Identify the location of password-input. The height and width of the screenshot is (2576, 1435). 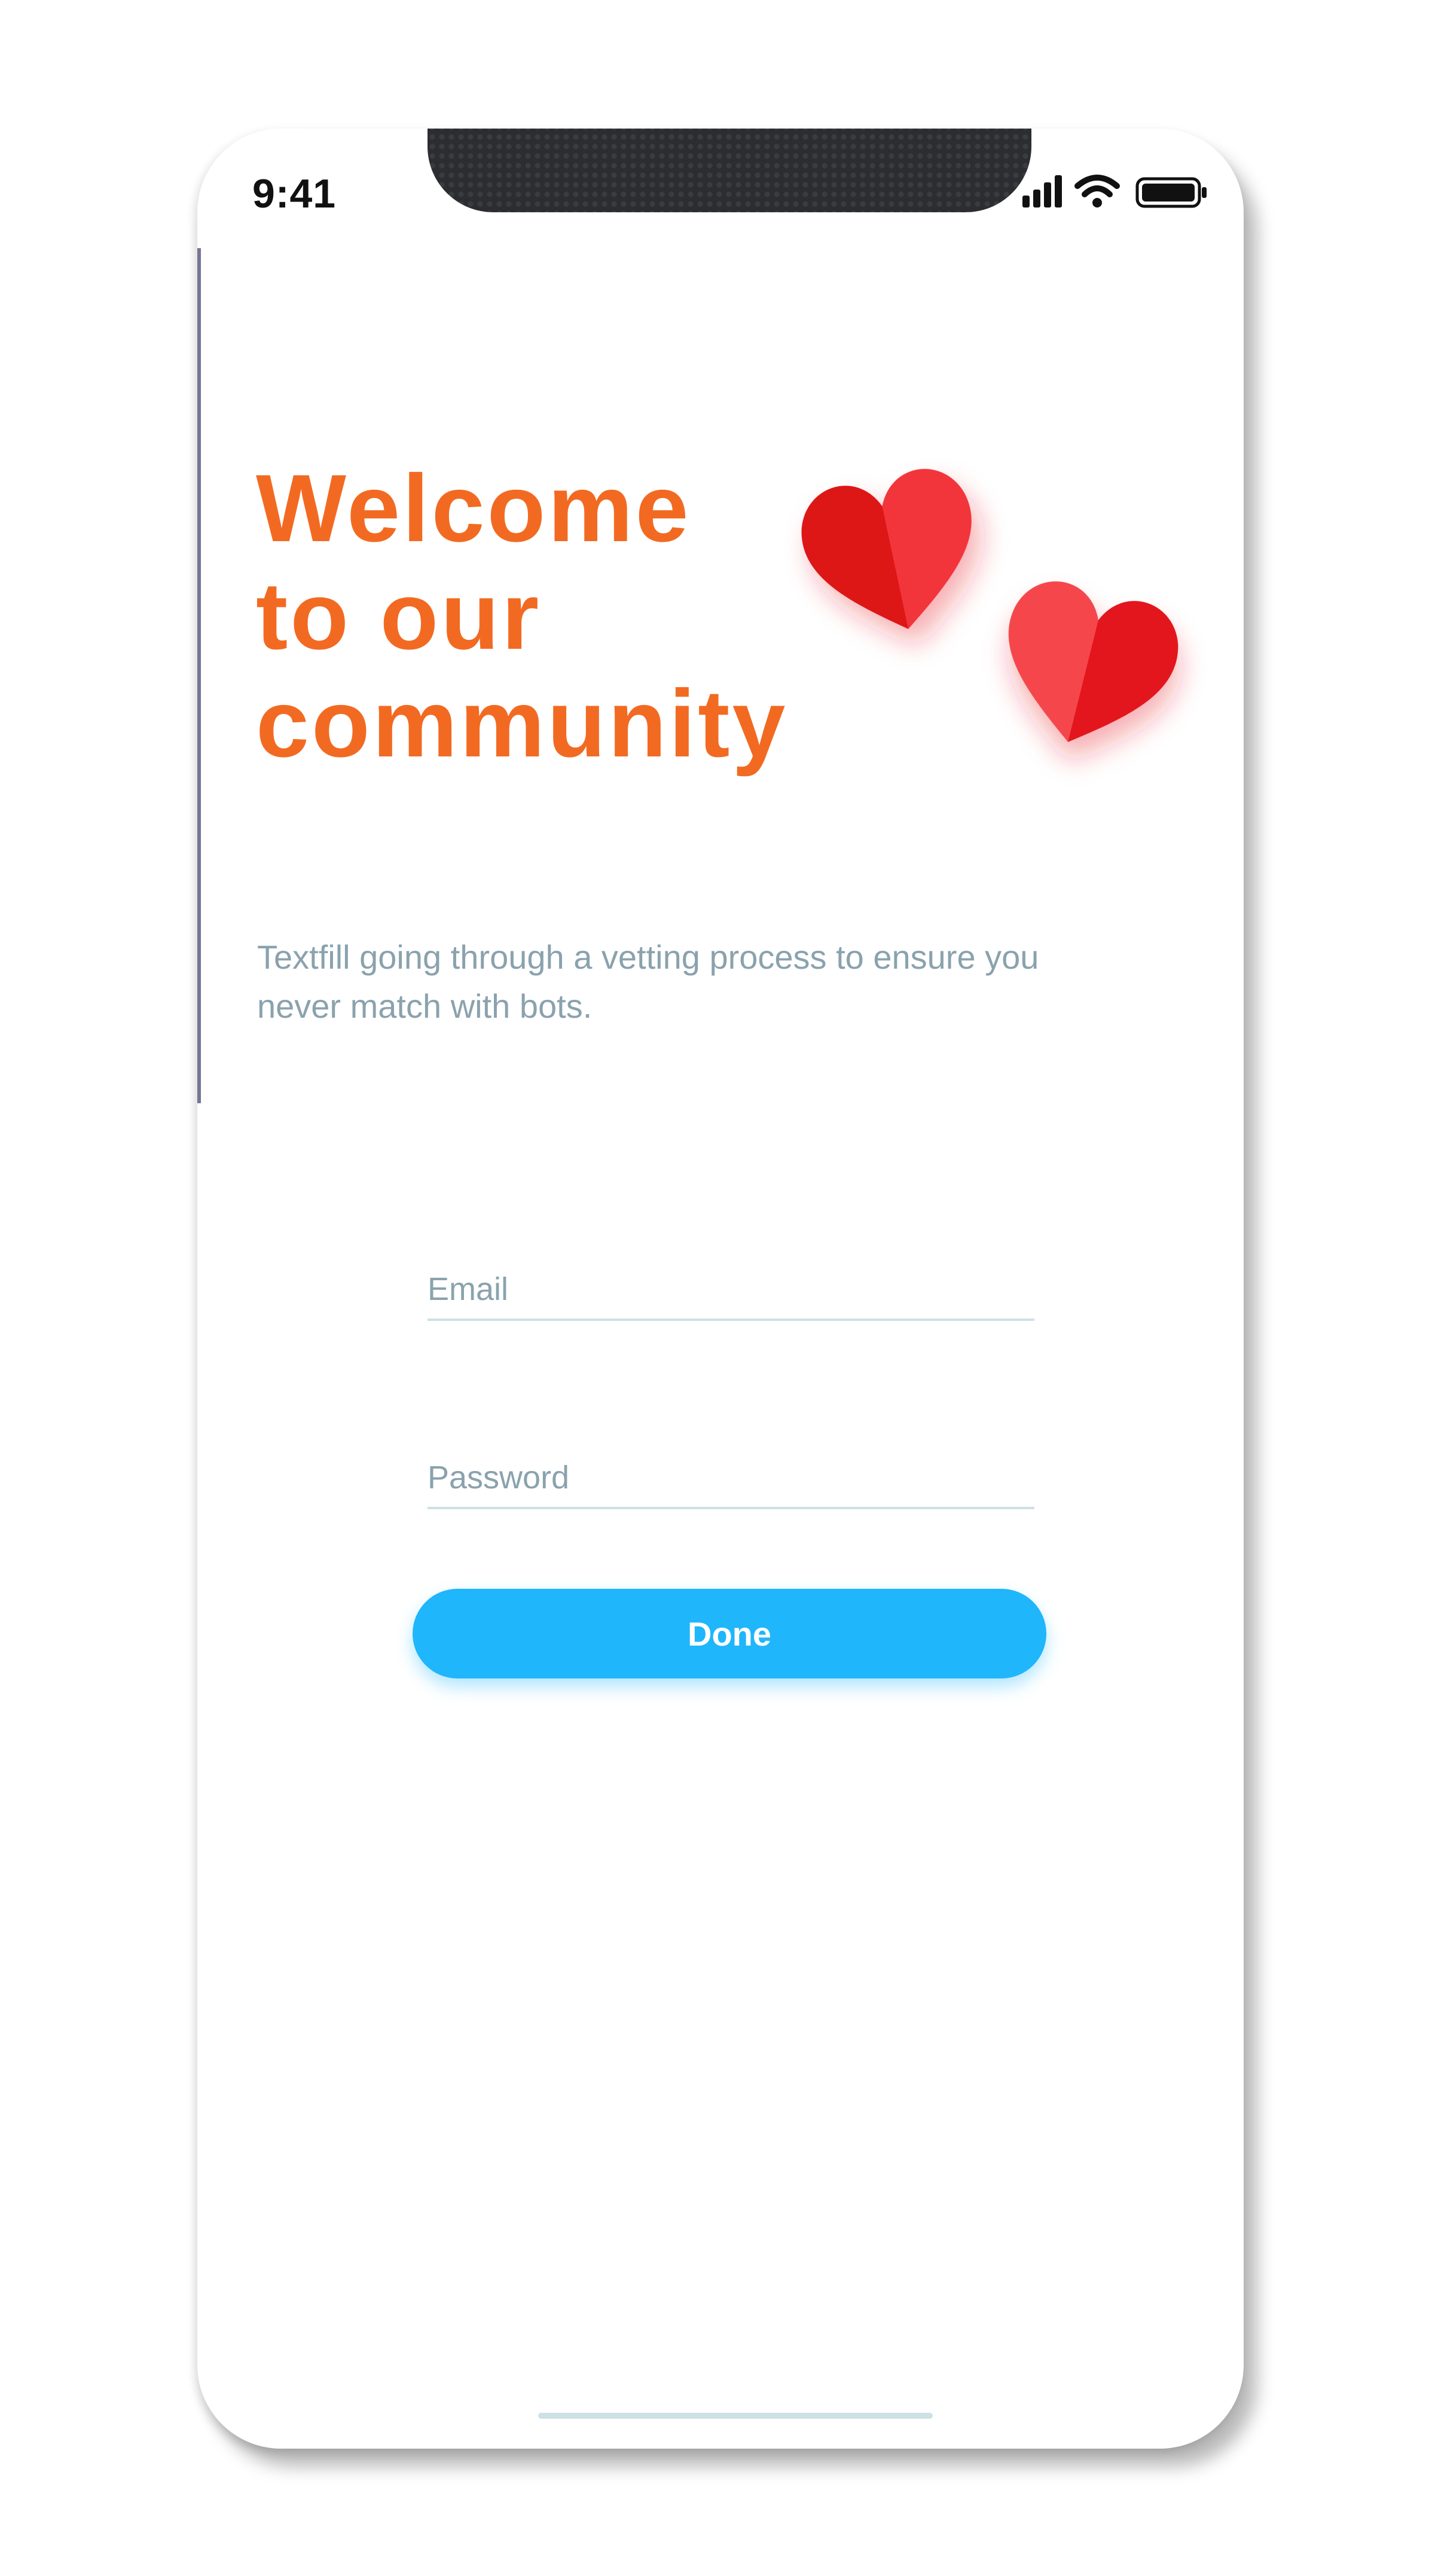
(731, 1477).